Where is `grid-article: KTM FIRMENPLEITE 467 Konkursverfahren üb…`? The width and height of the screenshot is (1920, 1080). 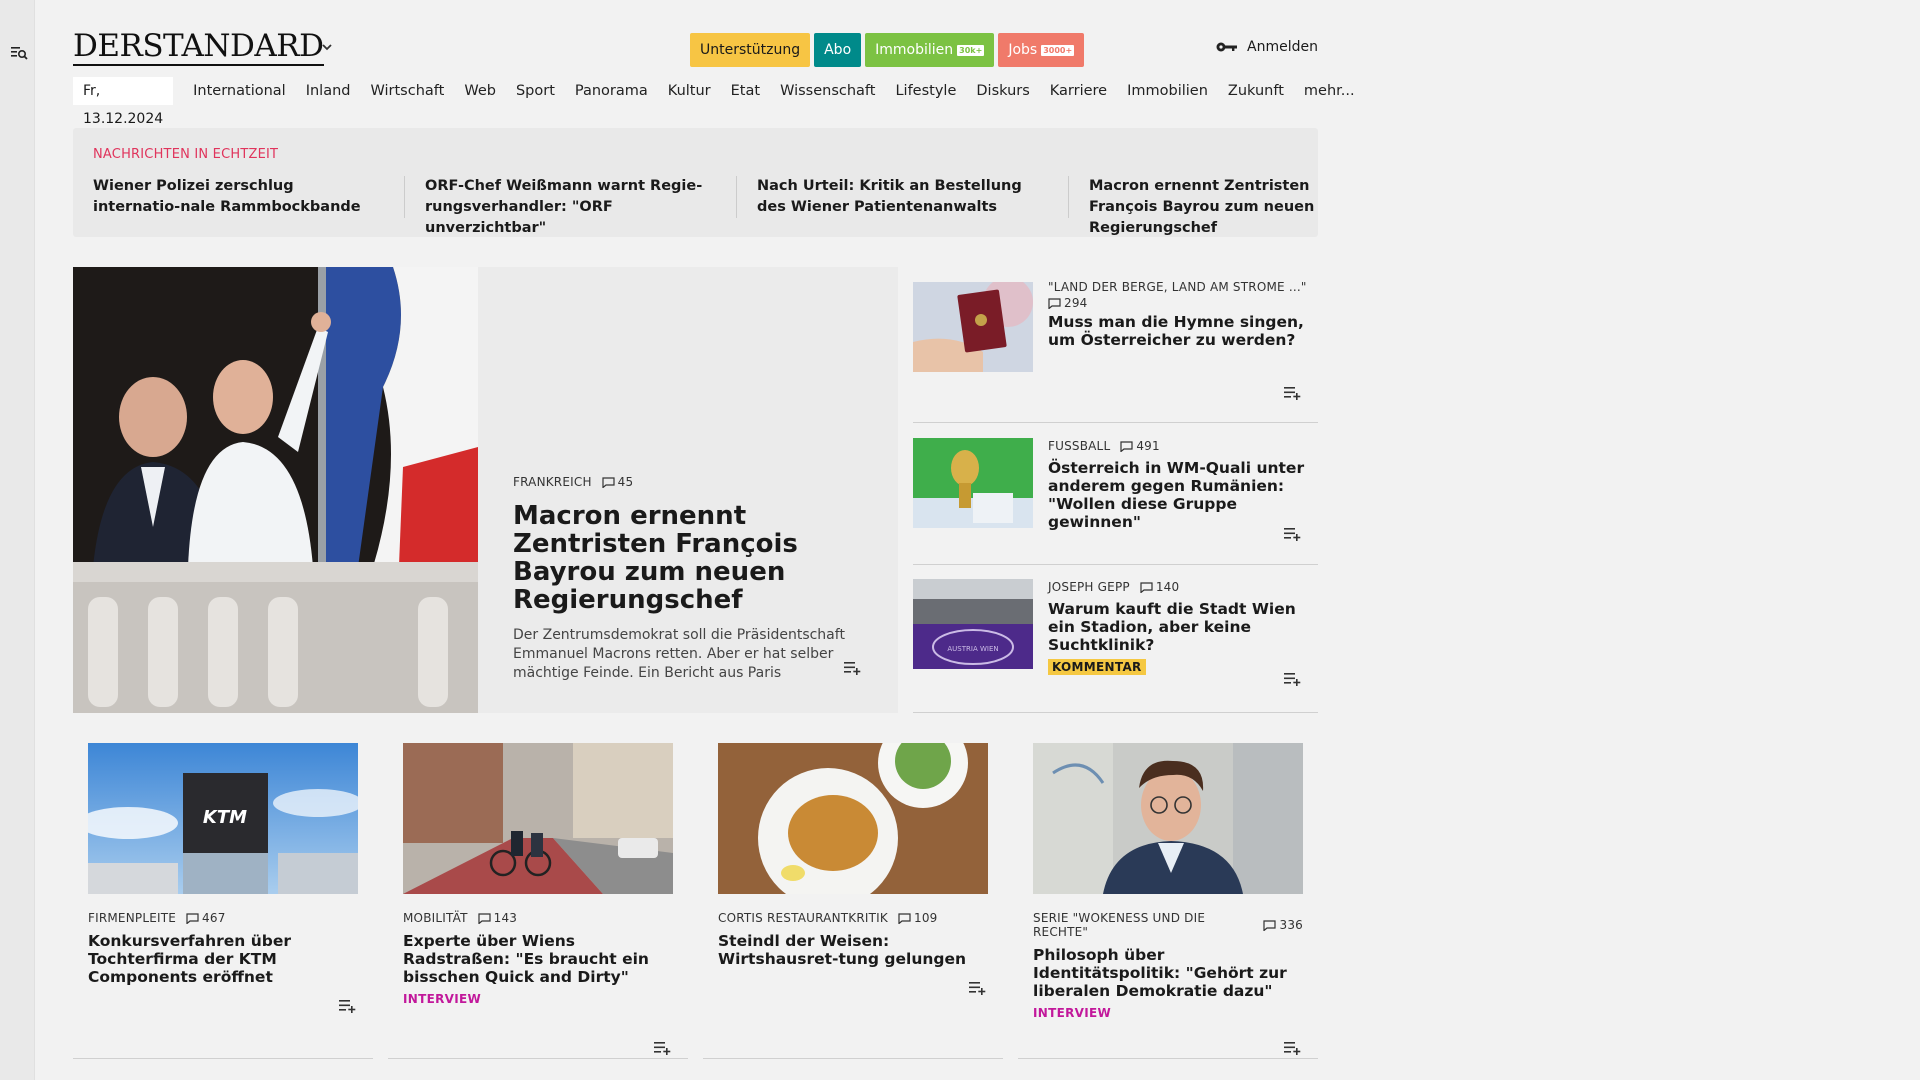
grid-article: KTM FIRMENPLEITE 467 Konkursverfahren üb… is located at coordinates (223, 901).